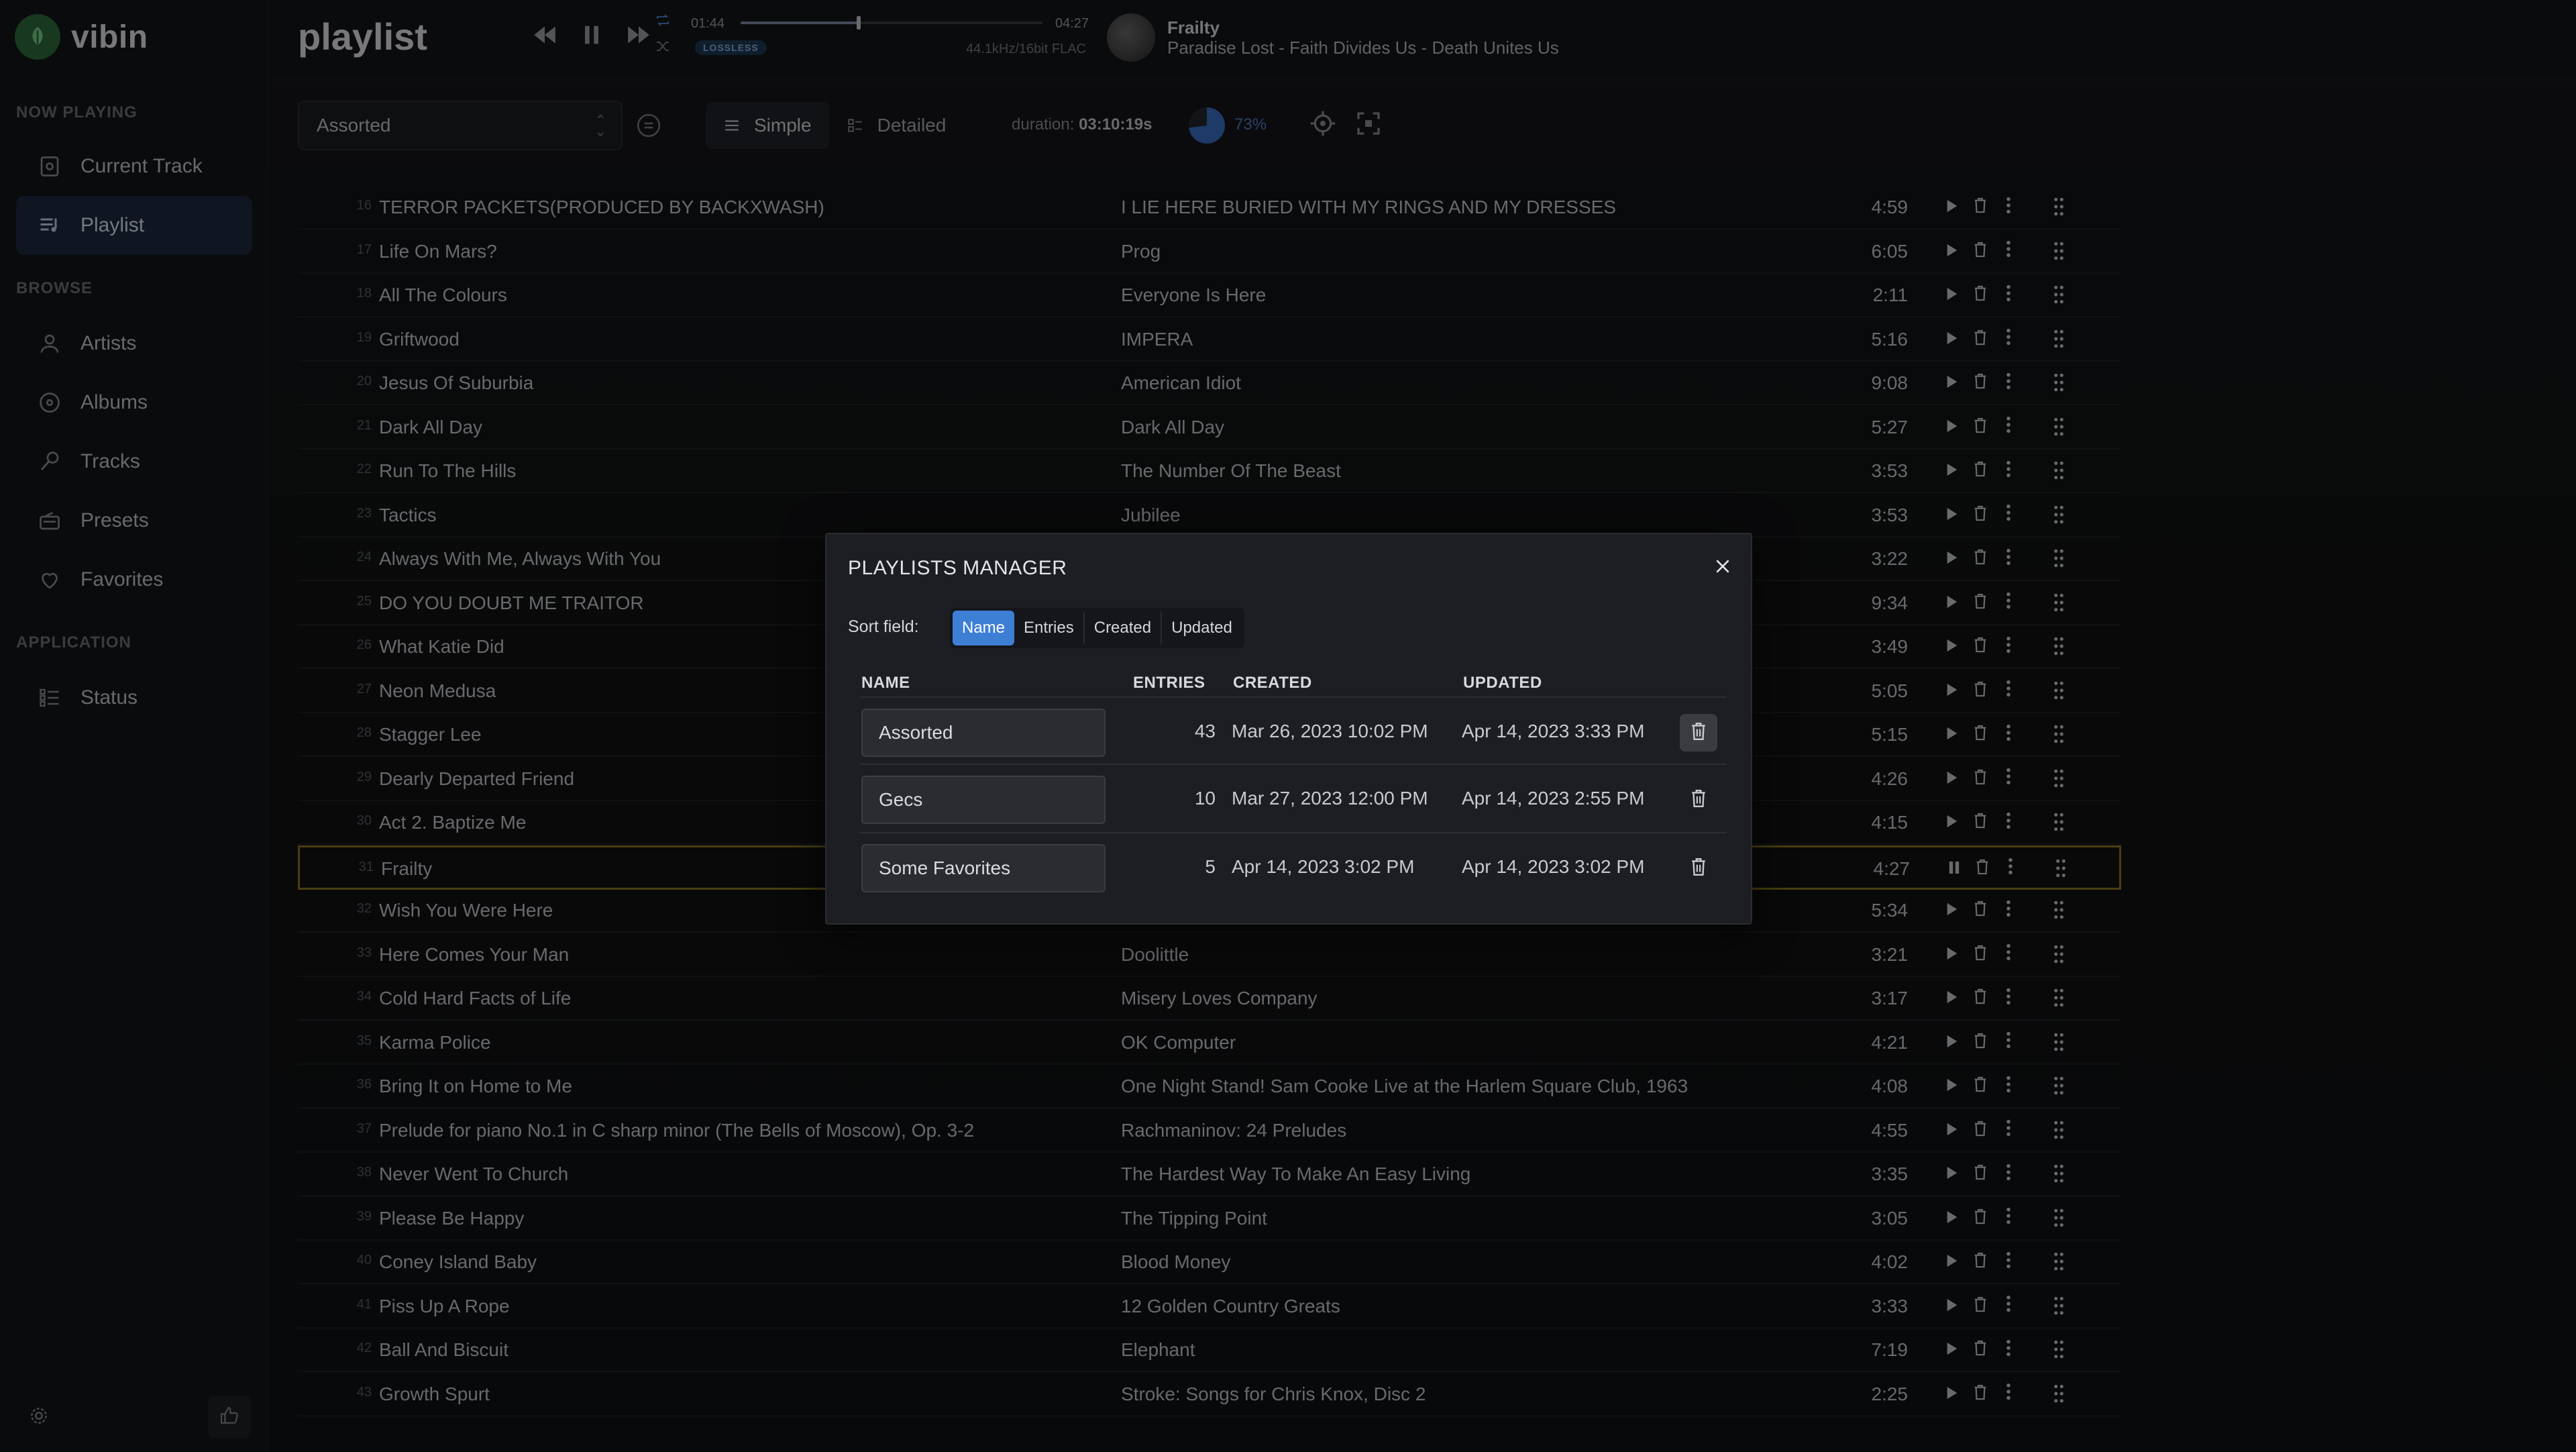 The width and height of the screenshot is (2576, 1452). I want to click on track-row: 20 Jesus Of Suburbia American Idiot 9:08, so click(1209, 384).